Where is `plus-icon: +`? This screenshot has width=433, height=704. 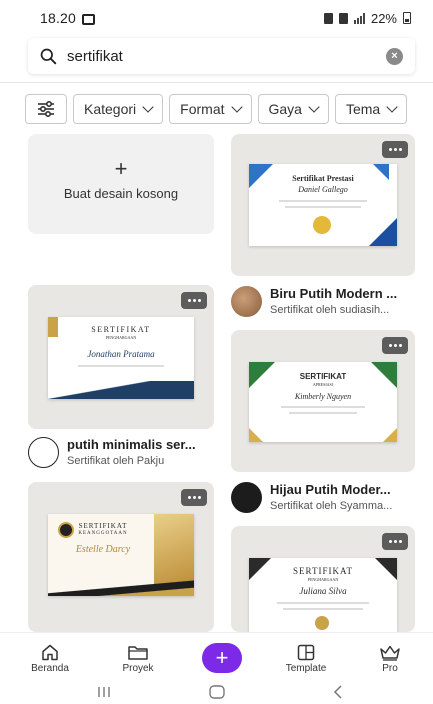
plus-icon: + is located at coordinates (121, 168).